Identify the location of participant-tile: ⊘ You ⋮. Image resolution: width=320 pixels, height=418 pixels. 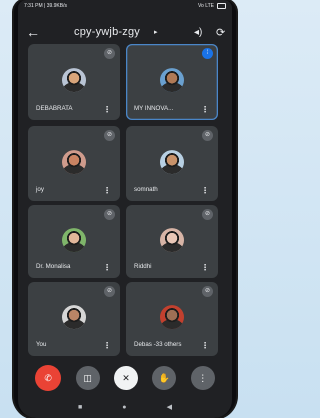
(74, 319).